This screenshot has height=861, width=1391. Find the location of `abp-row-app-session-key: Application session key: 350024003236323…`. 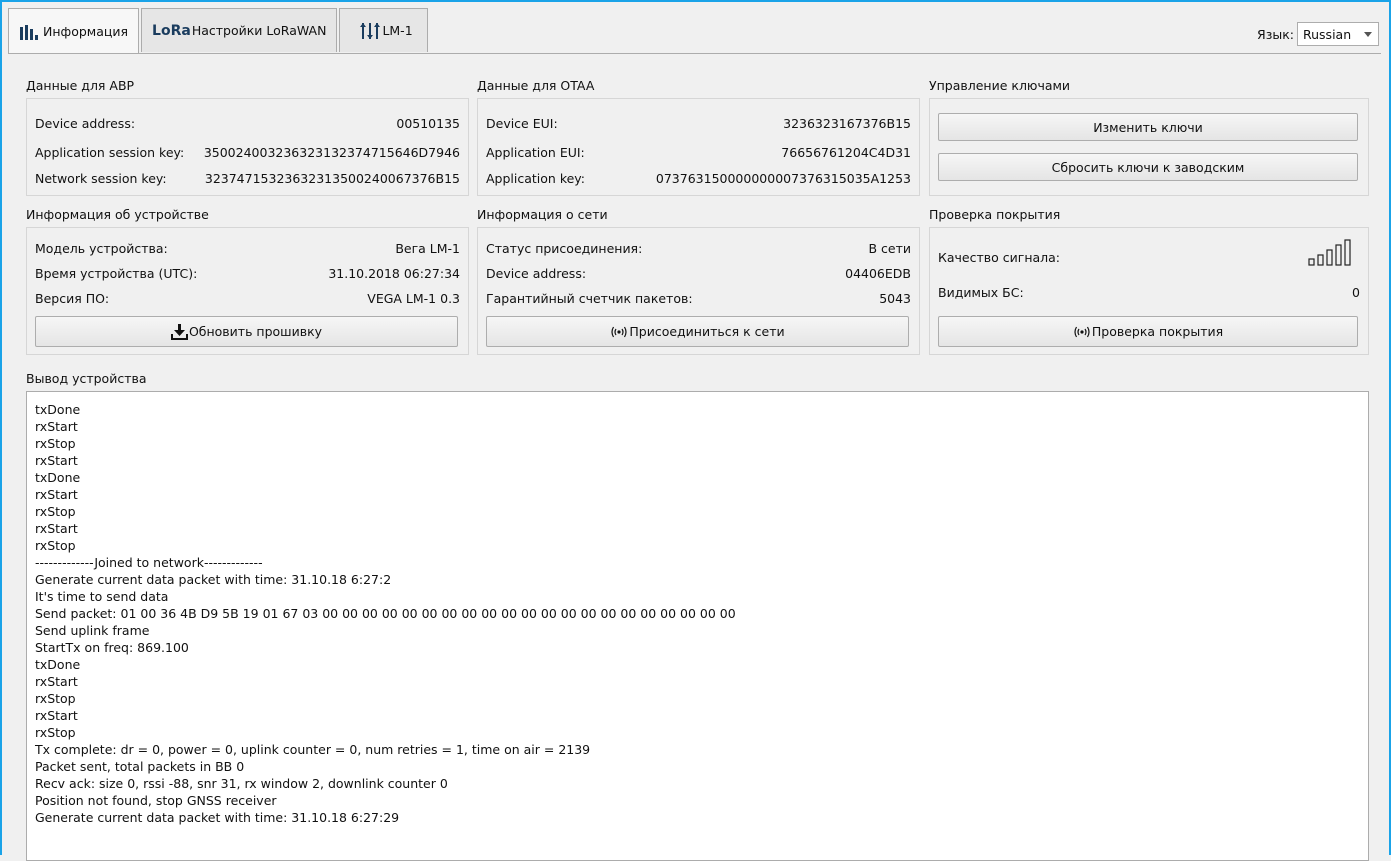

abp-row-app-session-key: Application session key: 350024003236323… is located at coordinates (247, 152).